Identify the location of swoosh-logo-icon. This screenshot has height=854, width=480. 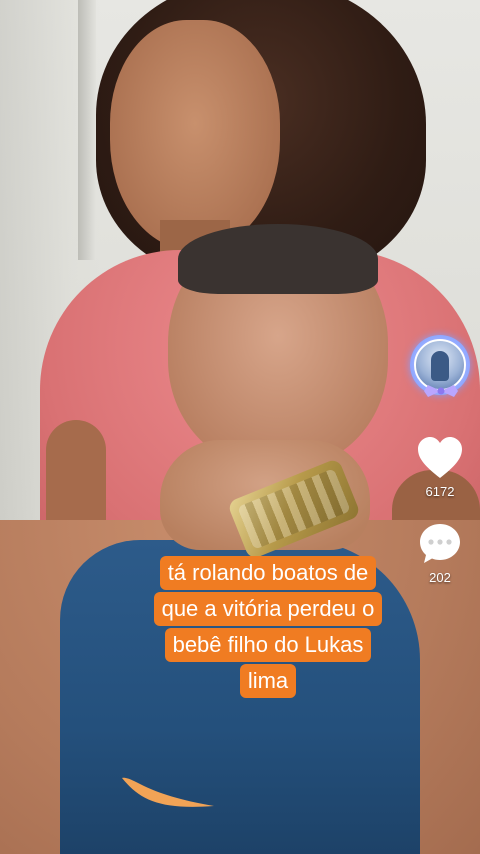
(168, 792).